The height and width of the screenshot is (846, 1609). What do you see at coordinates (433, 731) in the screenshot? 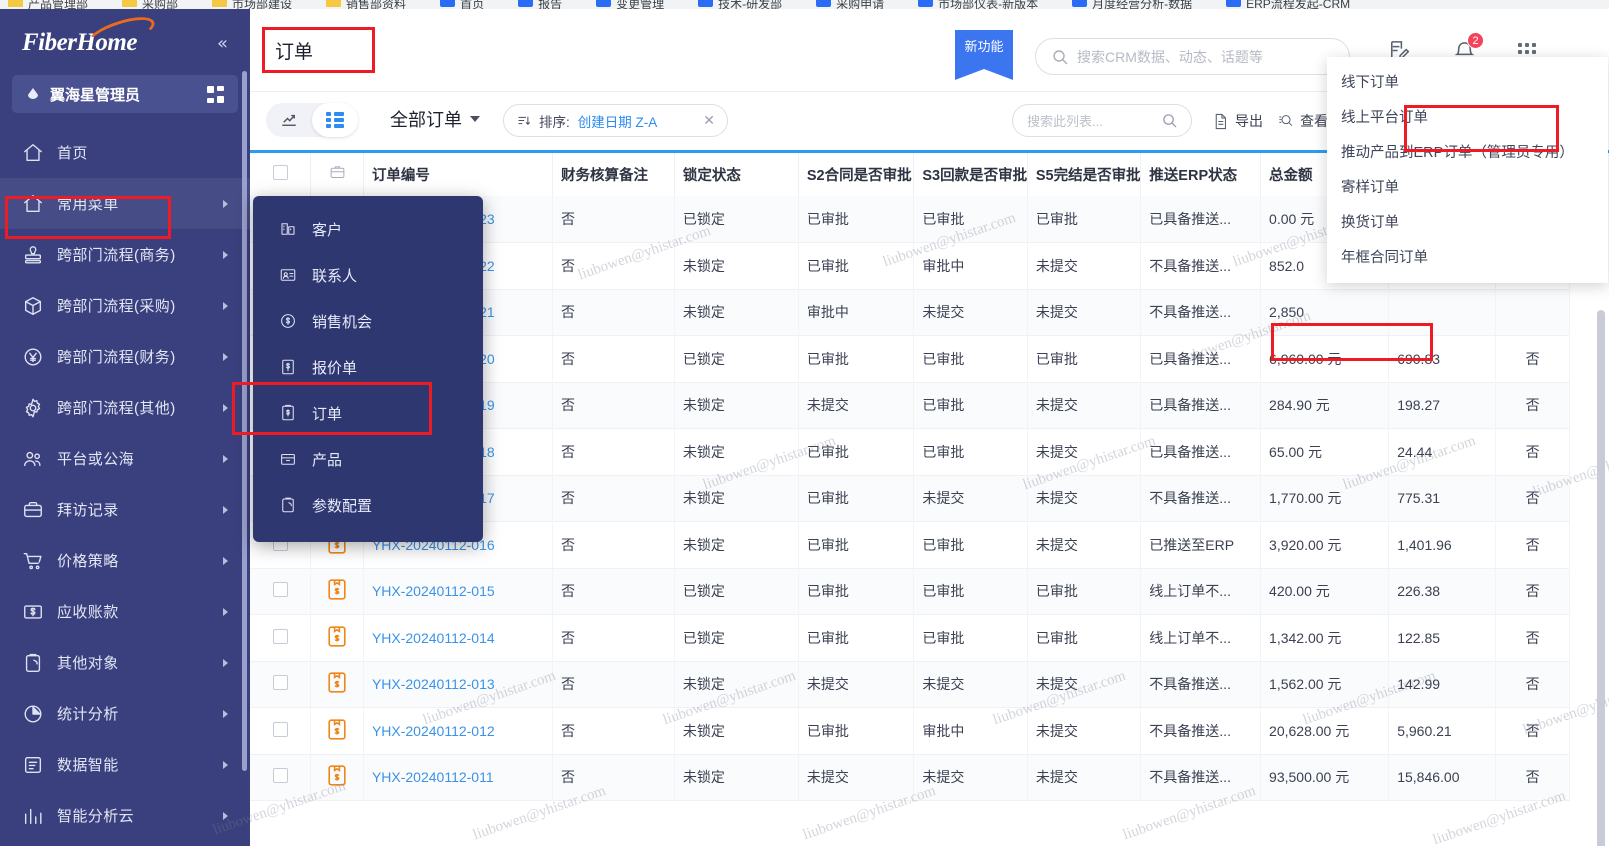
I see `order-number-link: YHX-20240112-012` at bounding box center [433, 731].